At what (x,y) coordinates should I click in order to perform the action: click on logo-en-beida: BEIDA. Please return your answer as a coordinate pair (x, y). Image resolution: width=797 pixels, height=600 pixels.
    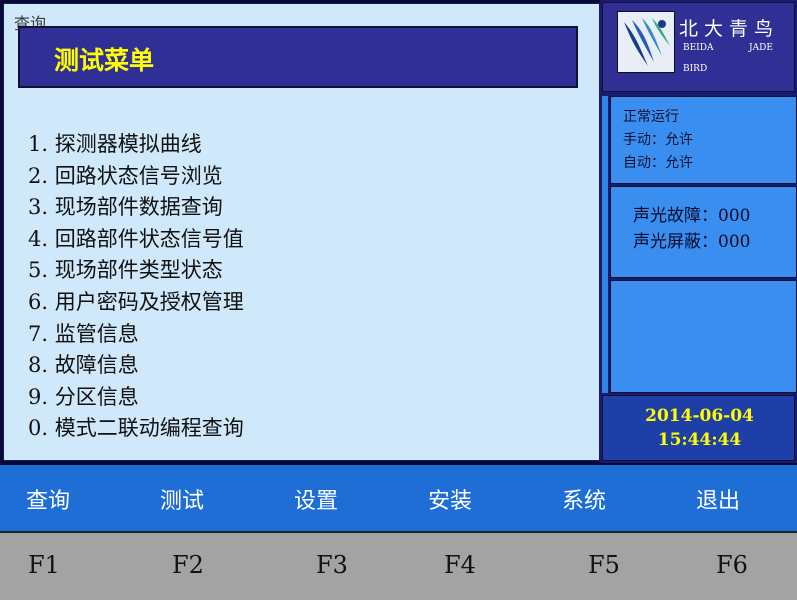
    Looking at the image, I should click on (698, 48).